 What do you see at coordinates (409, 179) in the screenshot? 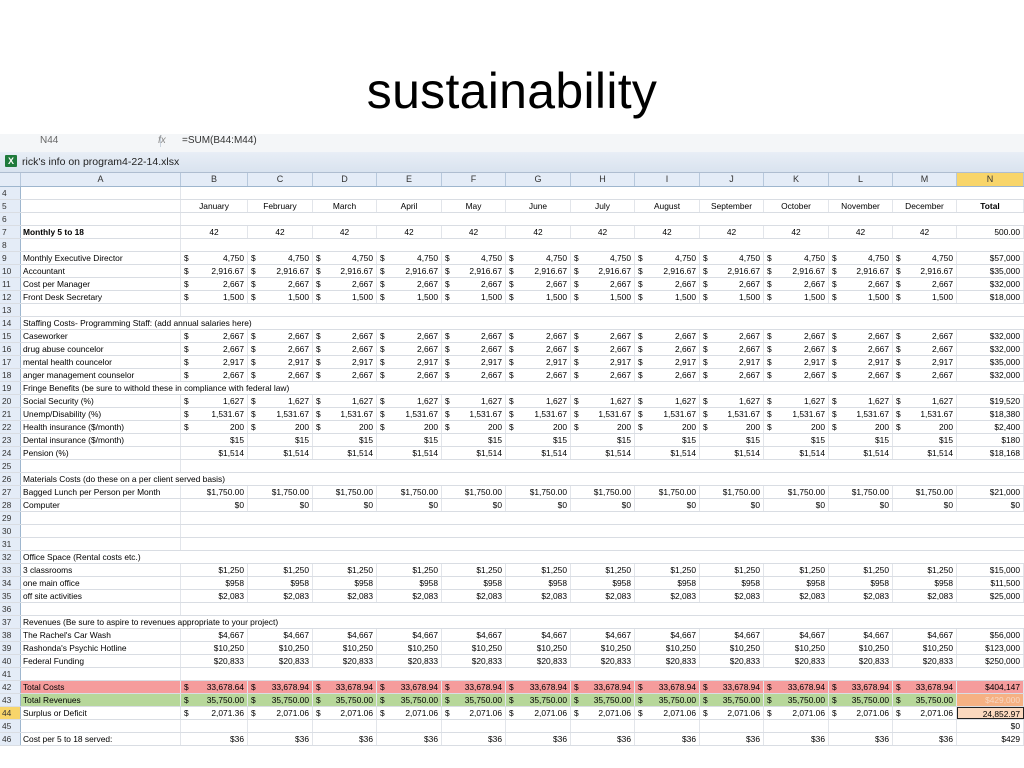
I see `column-header-e: E` at bounding box center [409, 179].